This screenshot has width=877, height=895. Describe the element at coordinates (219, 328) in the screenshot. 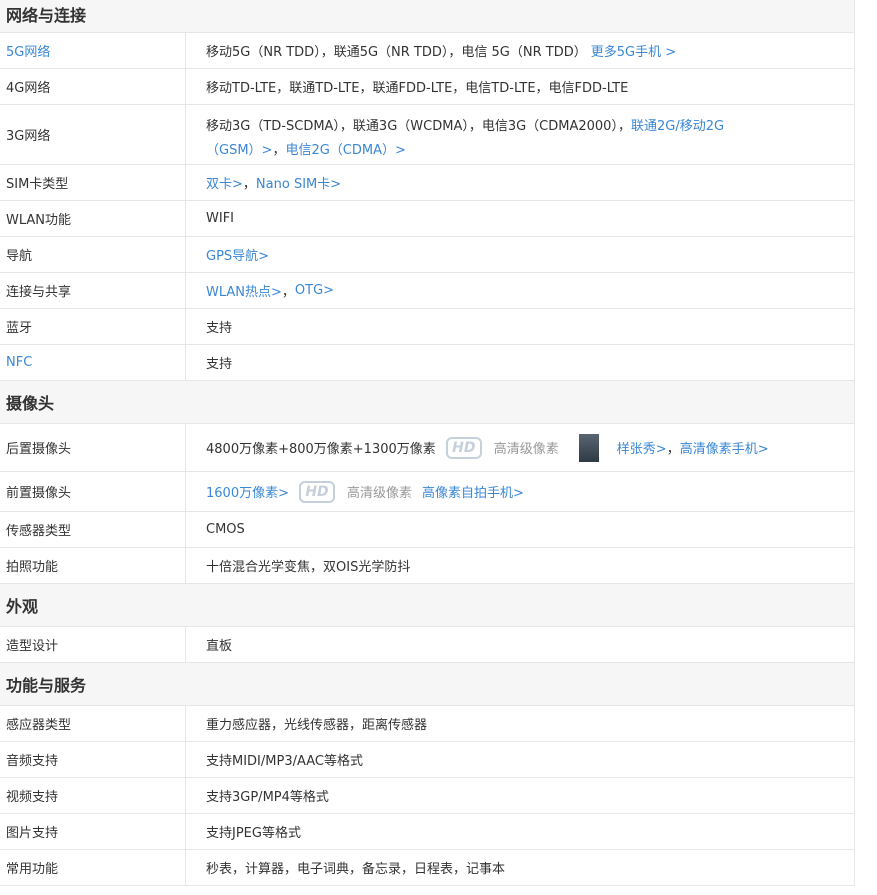

I see `value-bt: 支持` at that location.